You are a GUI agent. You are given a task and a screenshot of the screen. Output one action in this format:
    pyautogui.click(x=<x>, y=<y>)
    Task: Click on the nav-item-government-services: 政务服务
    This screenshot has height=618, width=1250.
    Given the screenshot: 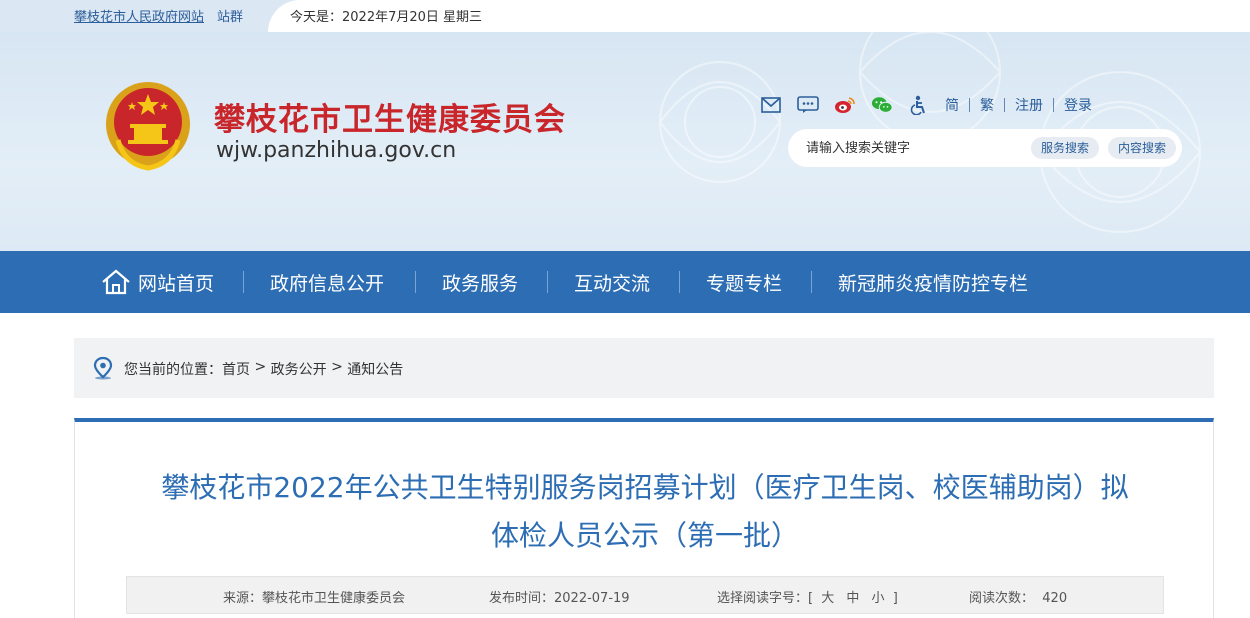 What is the action you would take?
    pyautogui.click(x=480, y=282)
    